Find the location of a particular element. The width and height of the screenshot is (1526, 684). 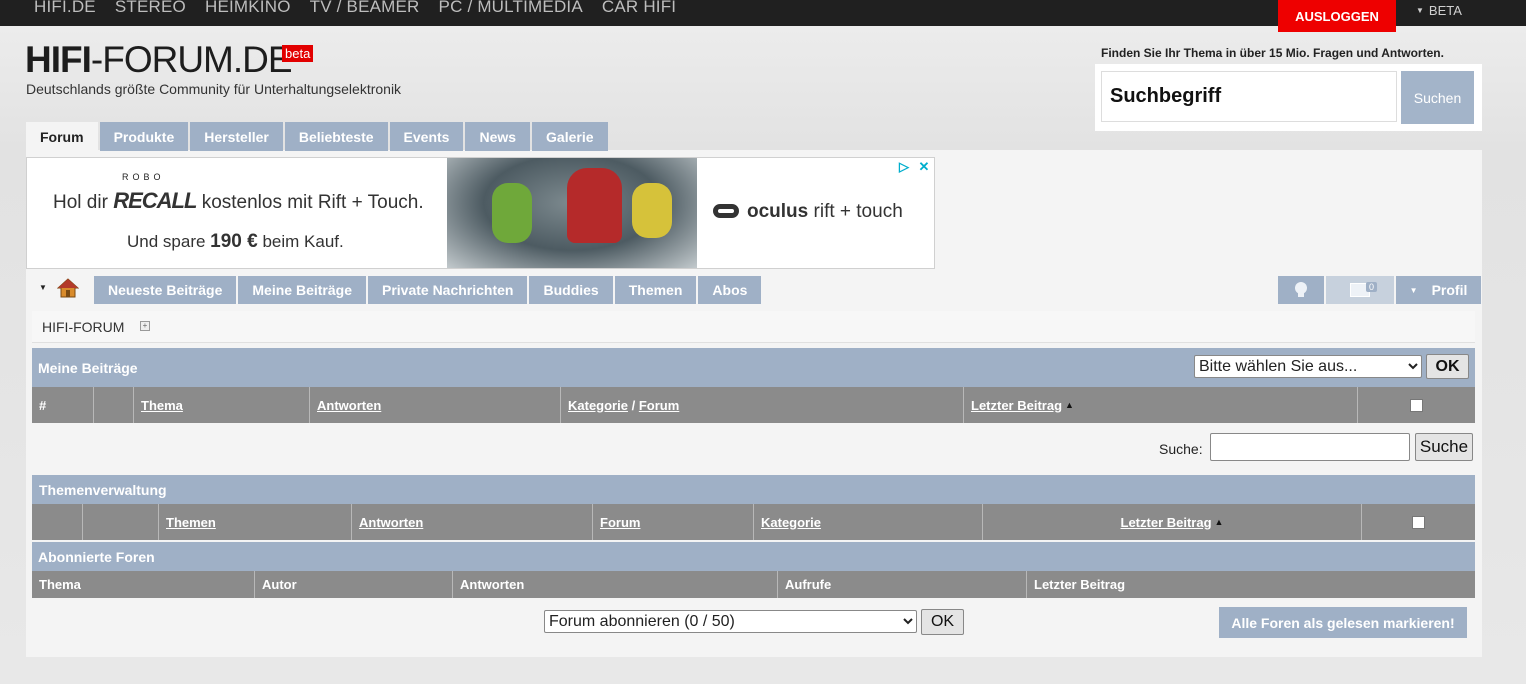

sort-thema-link: Thema is located at coordinates (162, 405).